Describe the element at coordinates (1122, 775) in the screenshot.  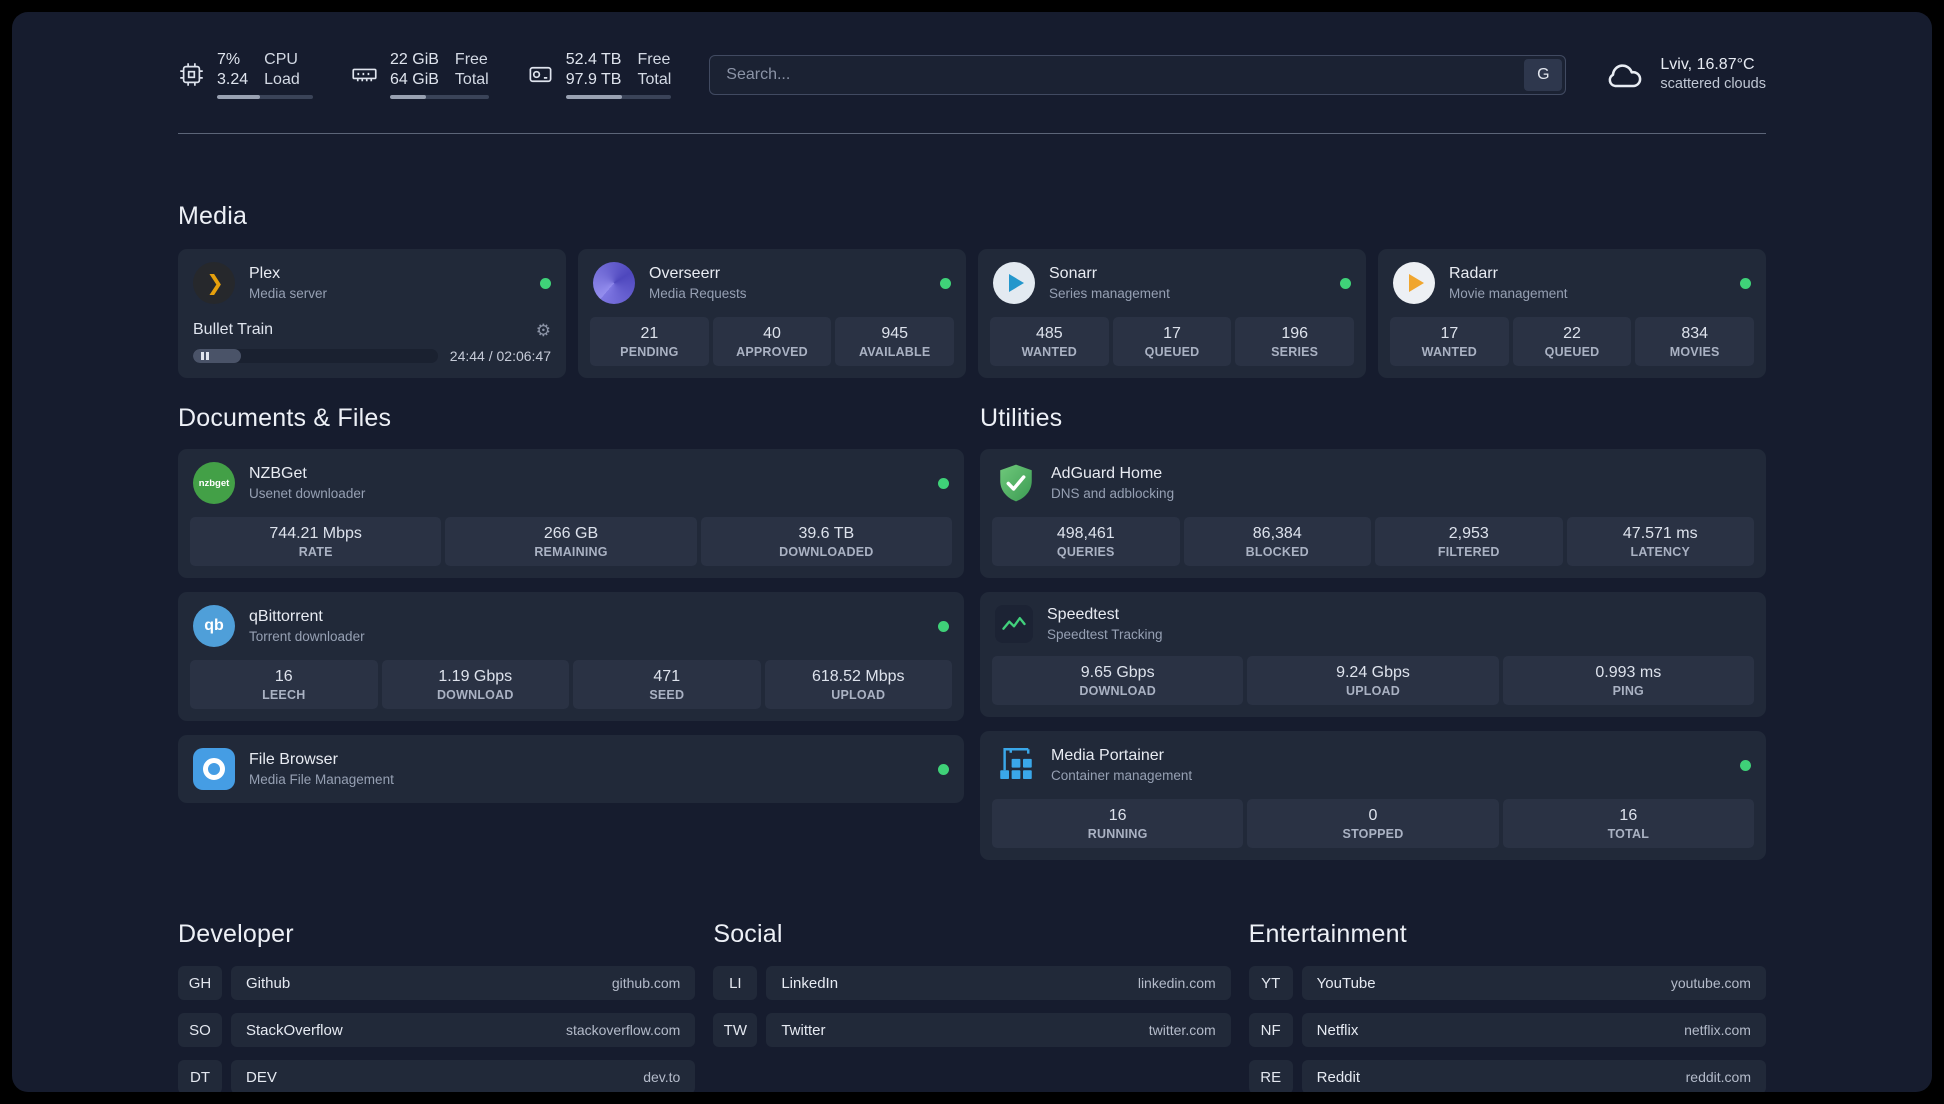
I see `service-description: Container management` at that location.